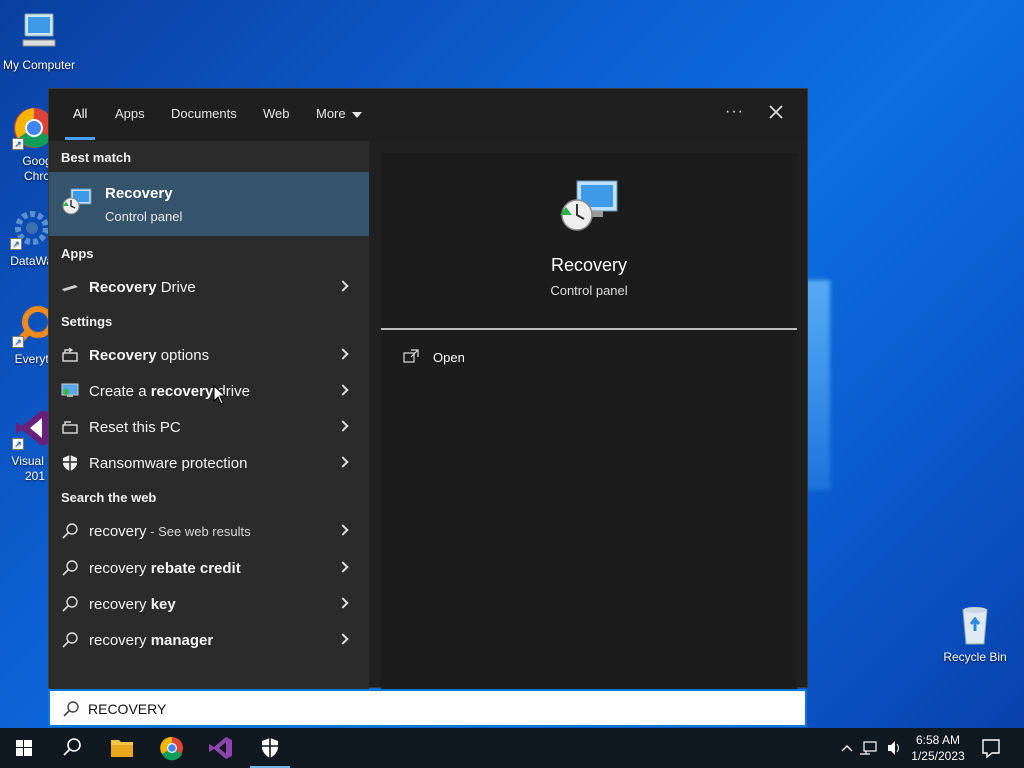  Describe the element at coordinates (975, 624) in the screenshot. I see `recycle-bin-icon` at that location.